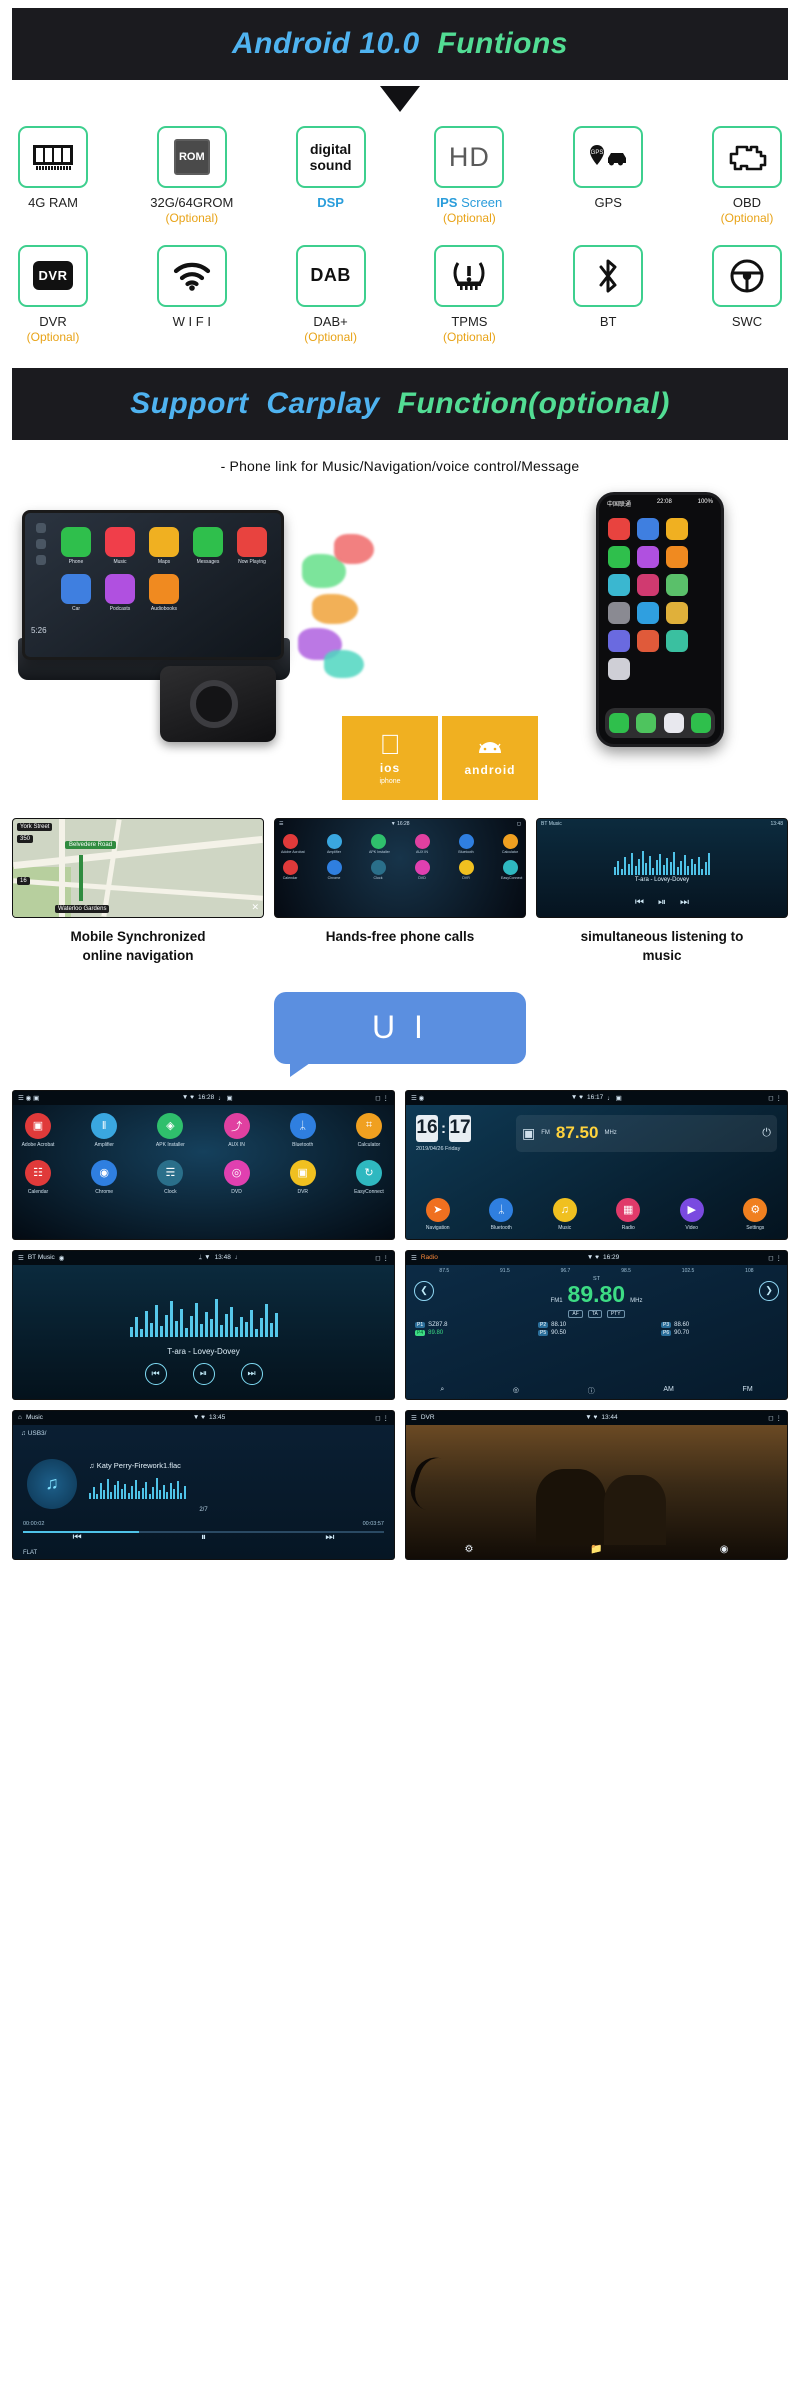 Image resolution: width=800 pixels, height=2383 pixels. I want to click on shortcut-item: ▦ Radio, so click(628, 1214).